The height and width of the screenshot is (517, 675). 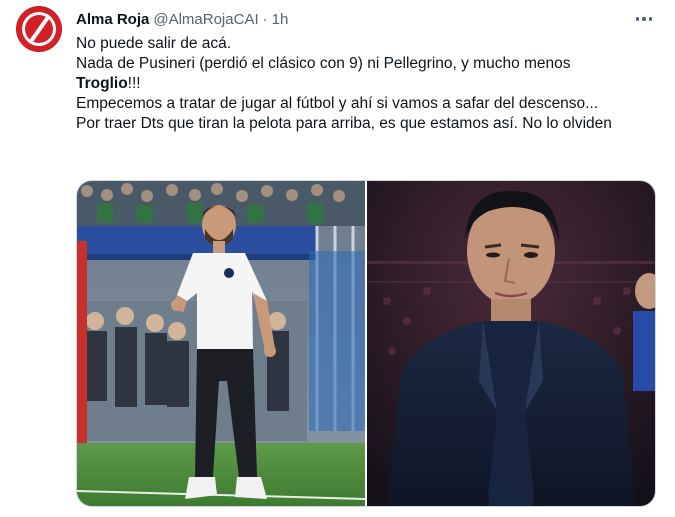 What do you see at coordinates (102, 83) in the screenshot?
I see `bold-name: Troglio` at bounding box center [102, 83].